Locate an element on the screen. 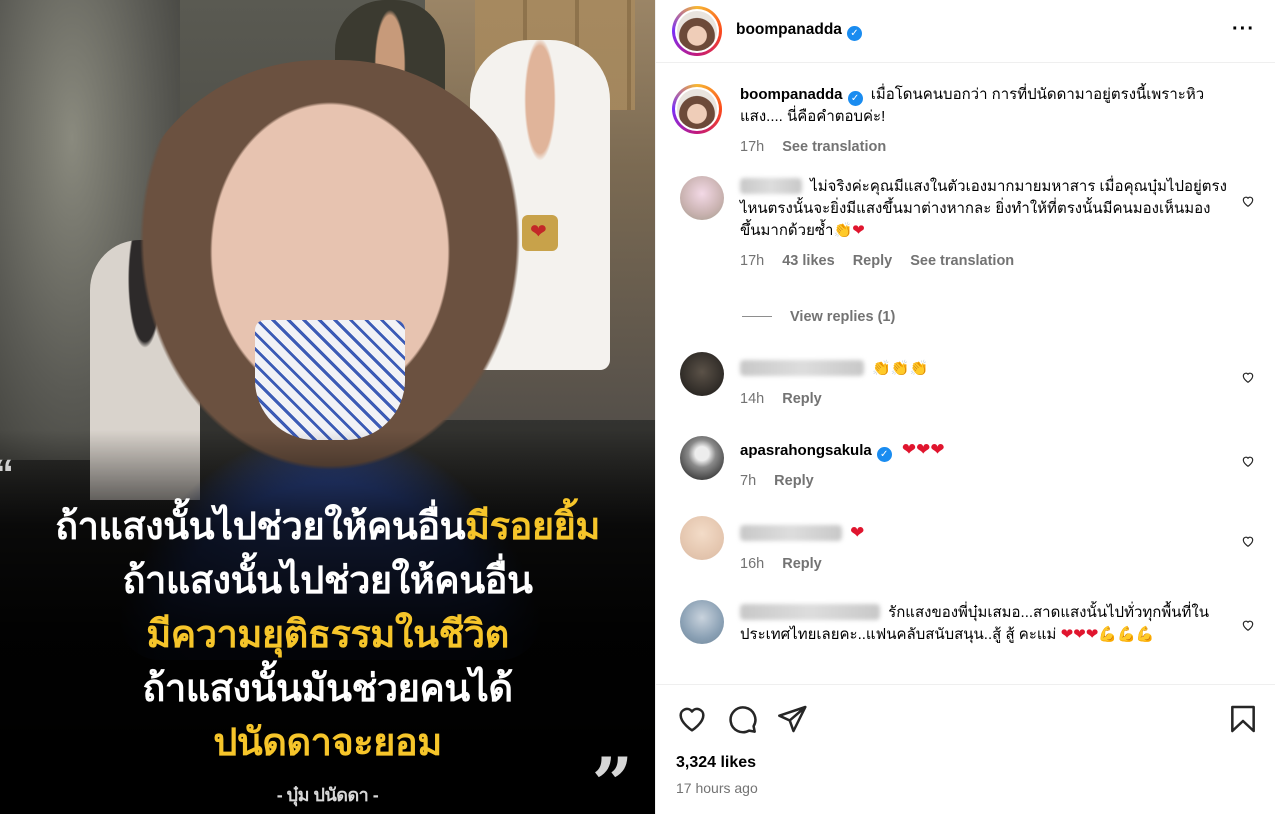 The width and height of the screenshot is (1275, 814). blue-white-collar is located at coordinates (330, 380).